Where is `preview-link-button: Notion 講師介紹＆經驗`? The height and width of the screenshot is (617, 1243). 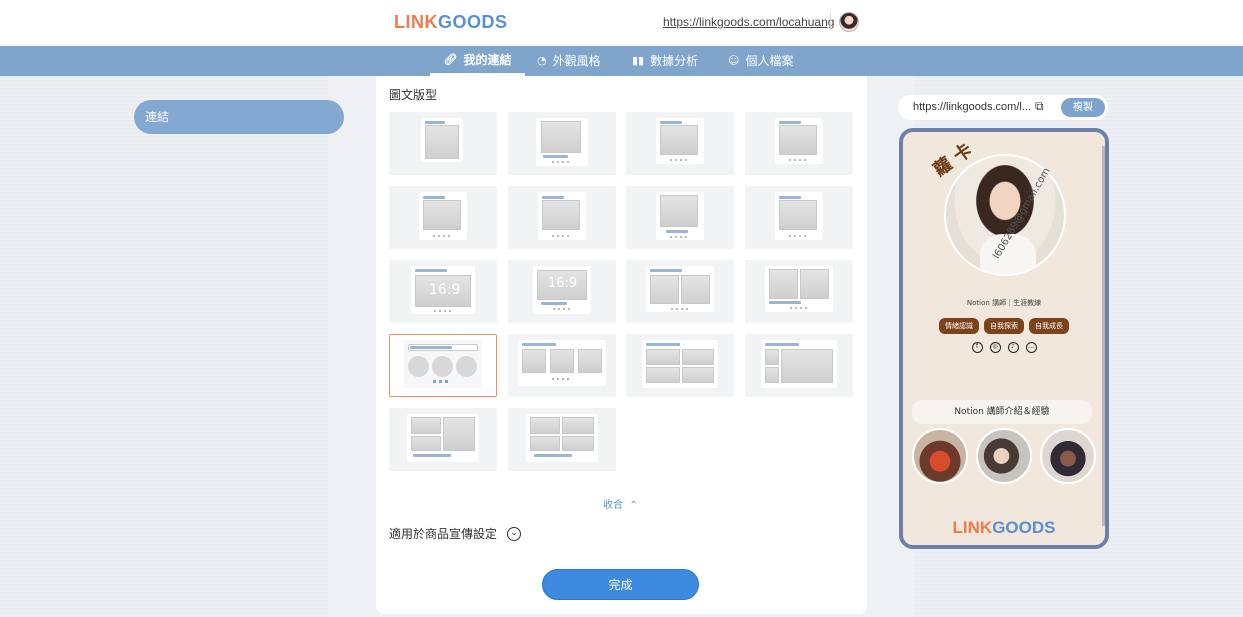
preview-link-button: Notion 講師介紹＆經驗 is located at coordinates (1002, 412).